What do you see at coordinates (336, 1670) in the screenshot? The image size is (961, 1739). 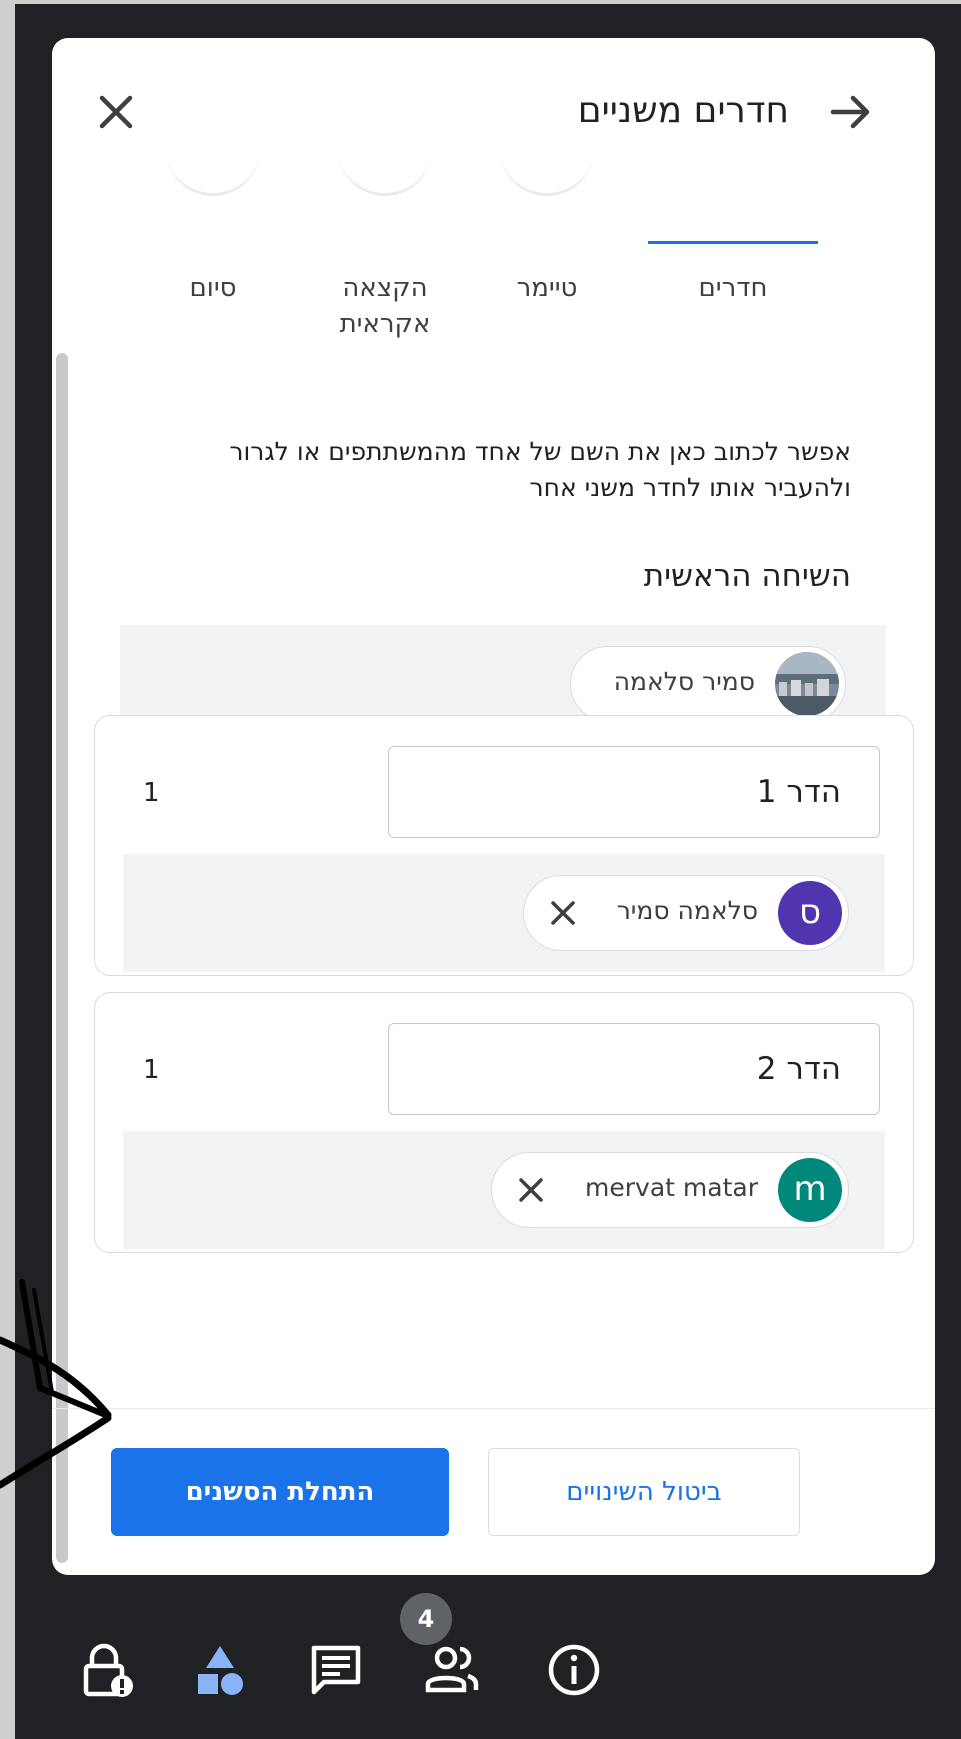 I see `chat-icon` at bounding box center [336, 1670].